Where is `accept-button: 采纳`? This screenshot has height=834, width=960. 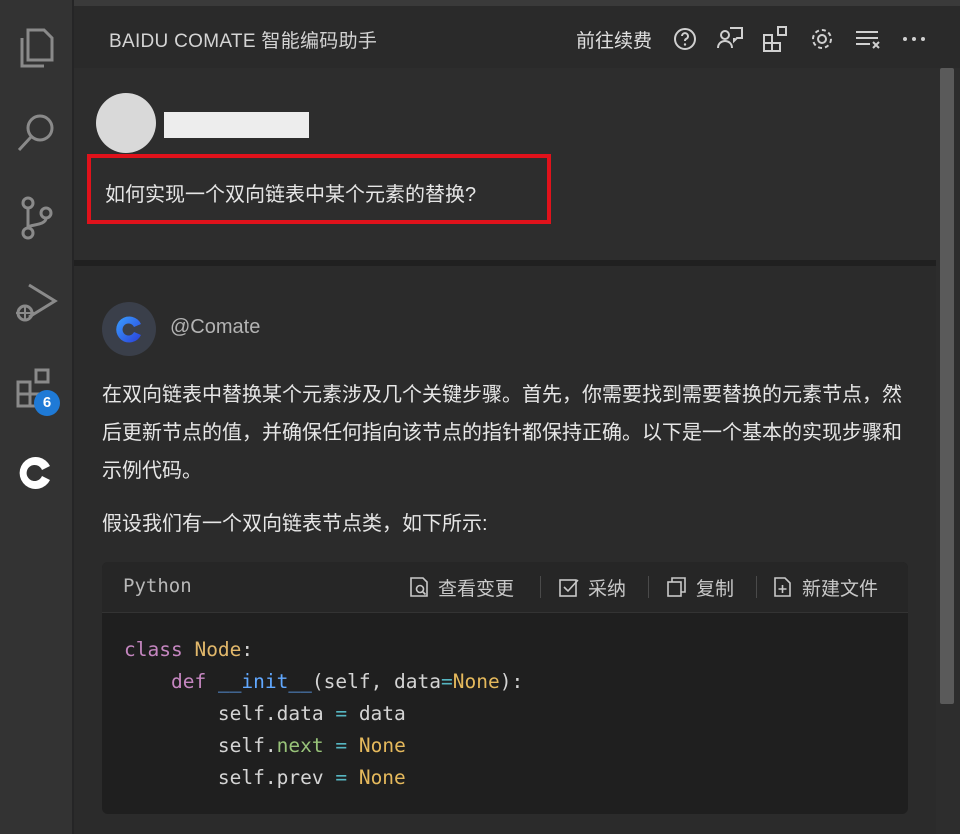
accept-button: 采纳 is located at coordinates (592, 587).